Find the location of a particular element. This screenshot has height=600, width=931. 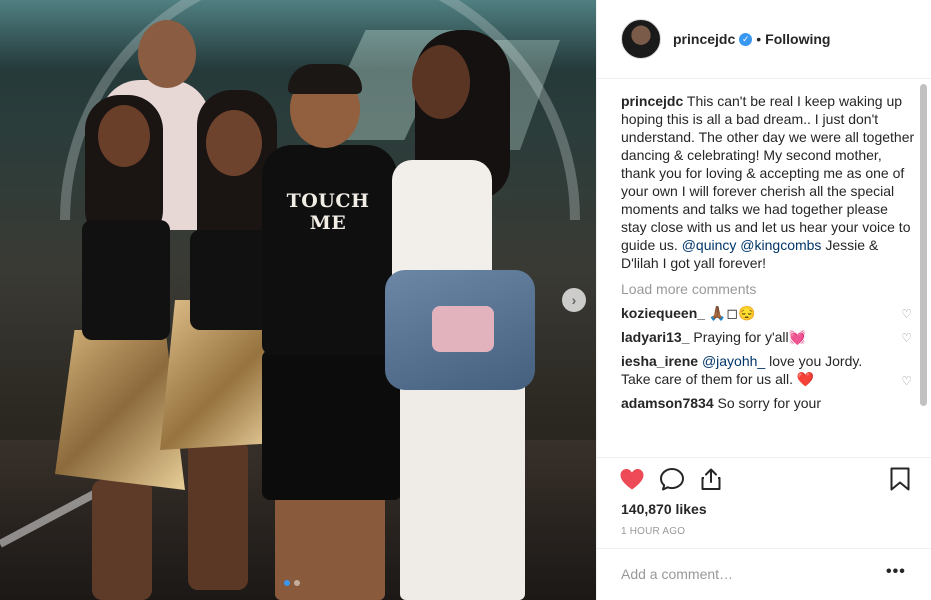

comment-text: So sorry for your is located at coordinates (769, 403).